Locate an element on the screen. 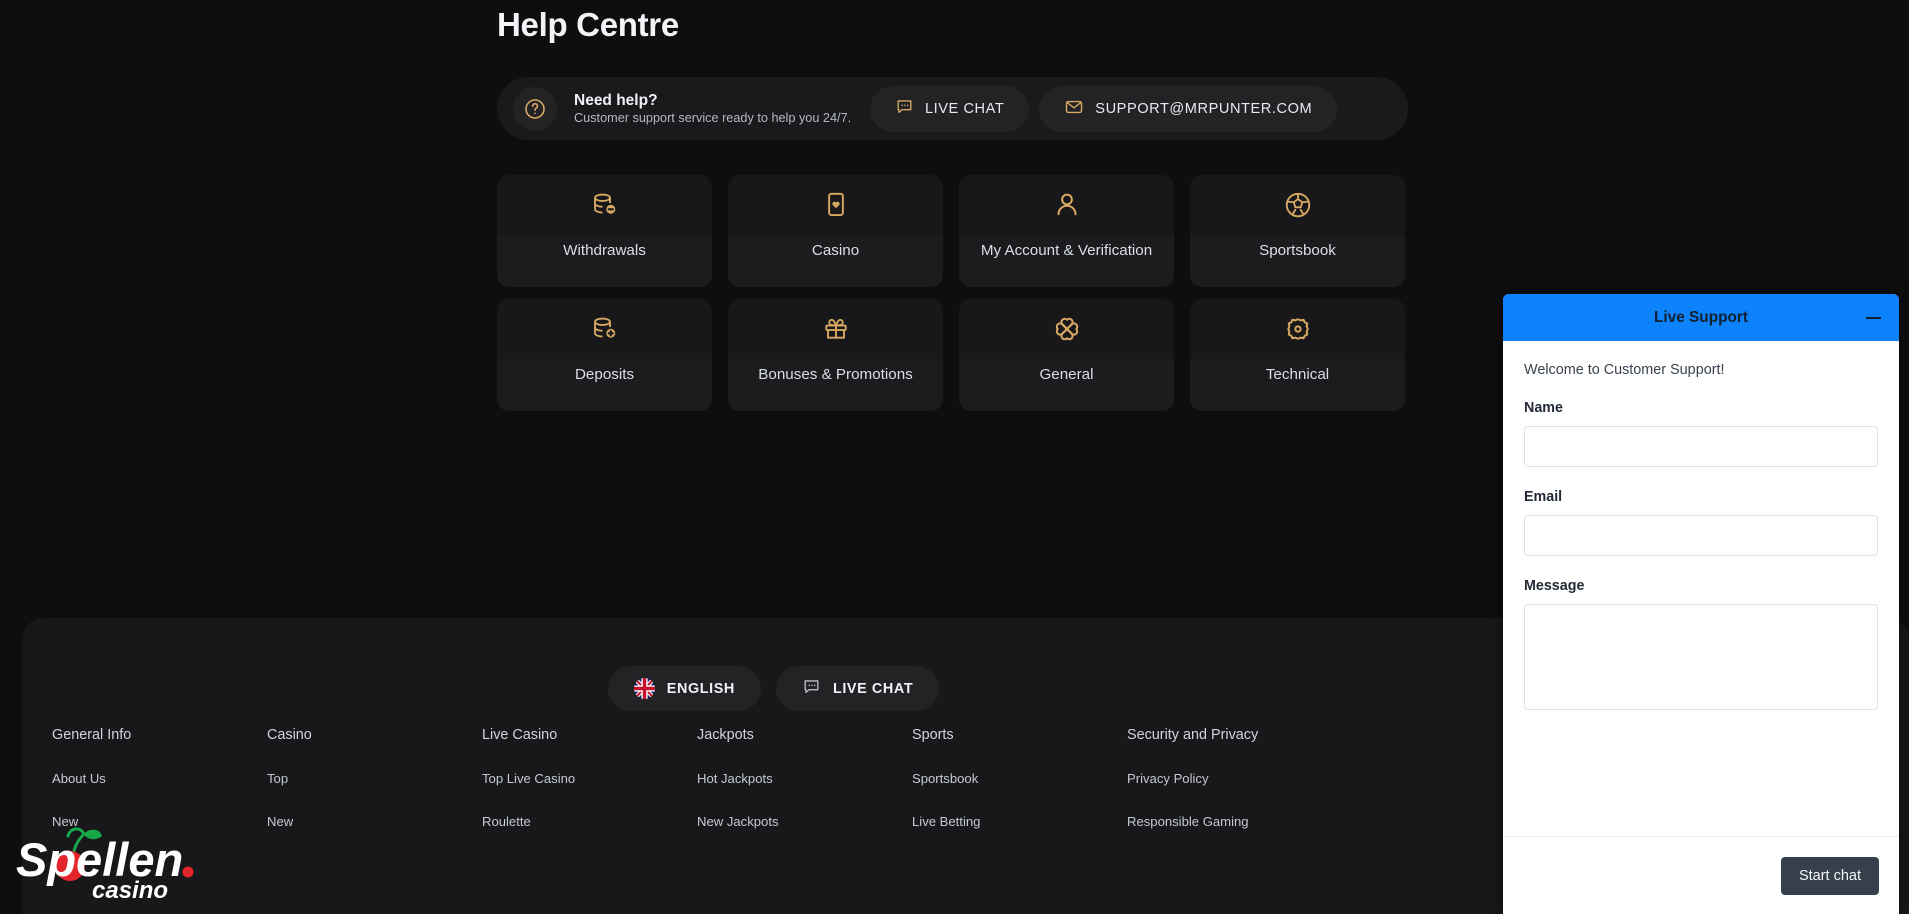 The width and height of the screenshot is (1909, 914). footer-link: Sportsbook is located at coordinates (1019, 778).